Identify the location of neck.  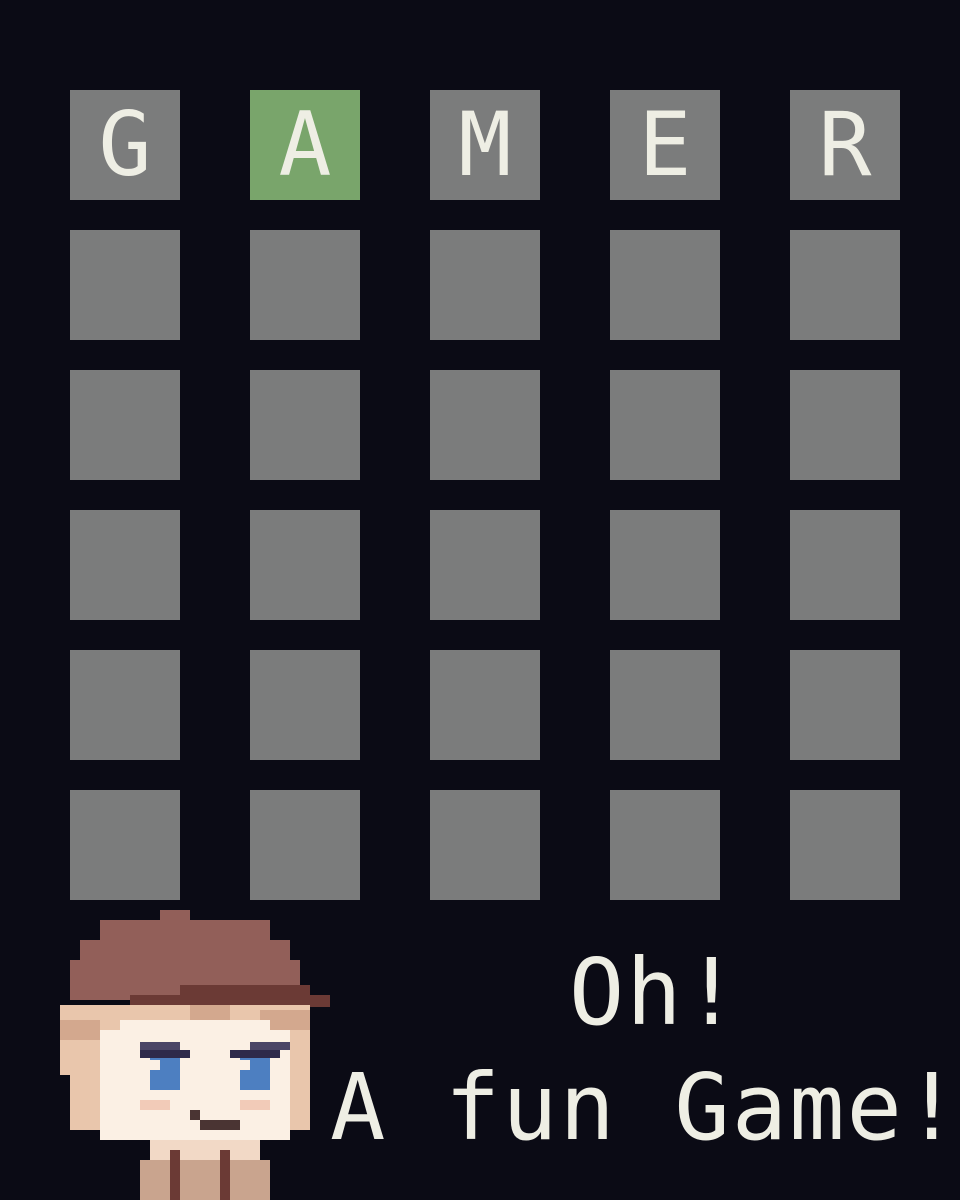
(205, 1150).